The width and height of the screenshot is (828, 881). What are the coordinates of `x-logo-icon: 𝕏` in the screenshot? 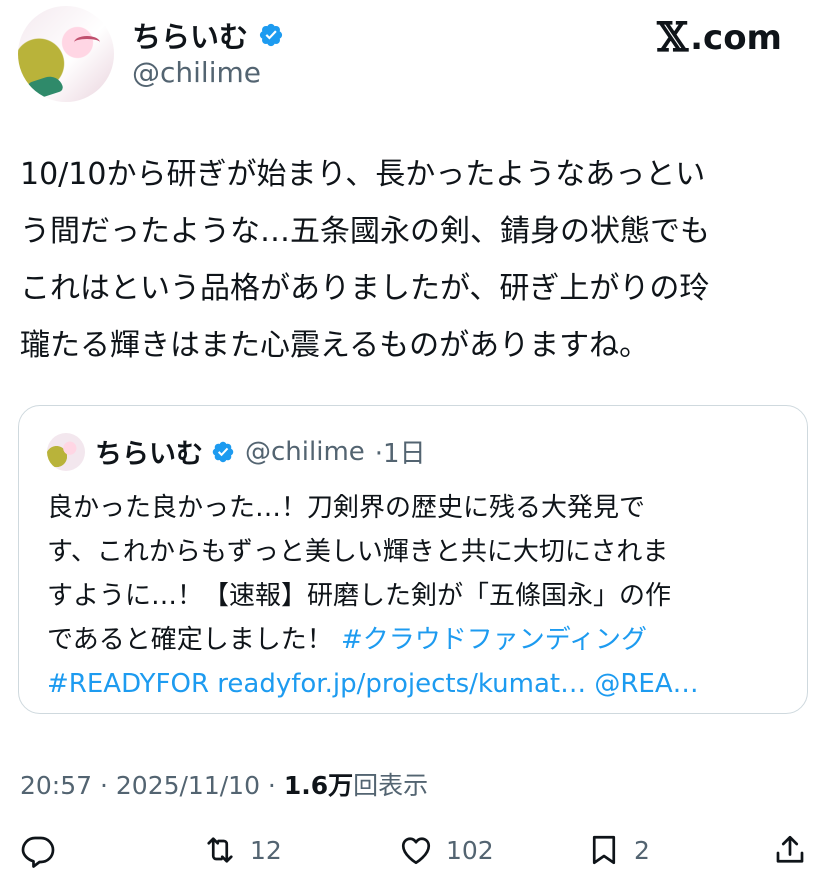 It's located at (673, 37).